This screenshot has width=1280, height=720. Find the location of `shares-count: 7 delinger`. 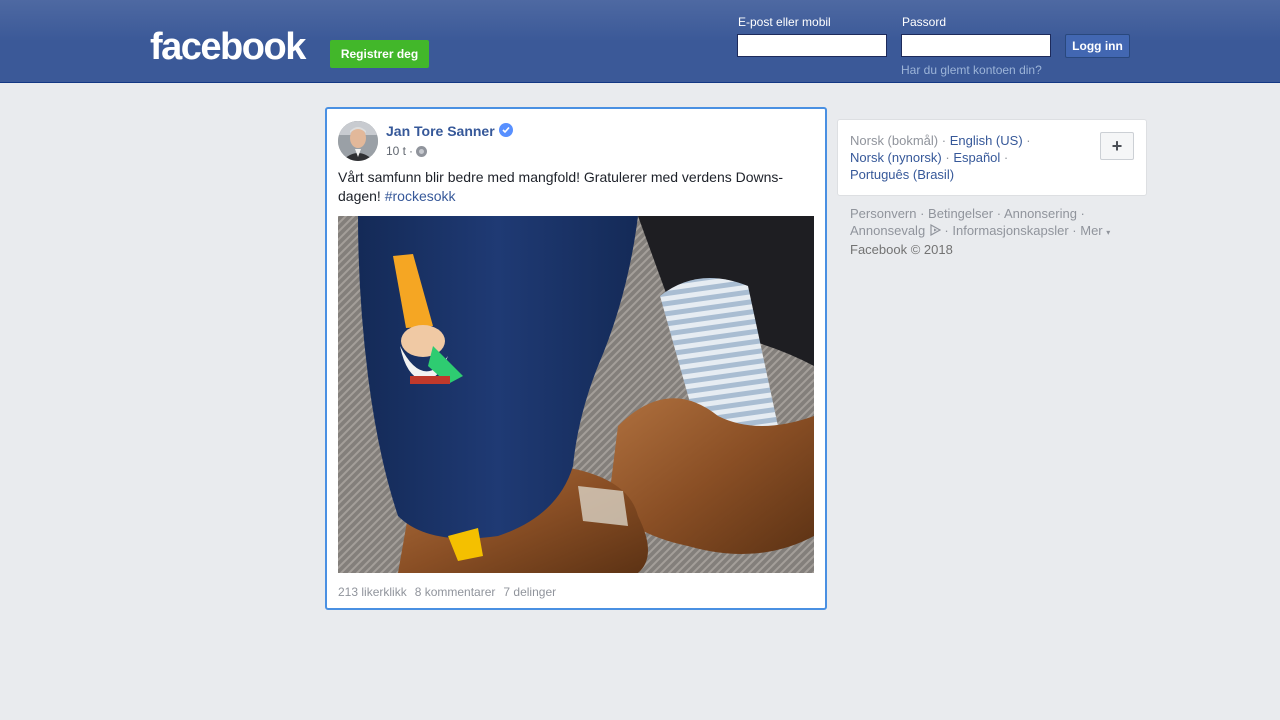

shares-count: 7 delinger is located at coordinates (529, 592).